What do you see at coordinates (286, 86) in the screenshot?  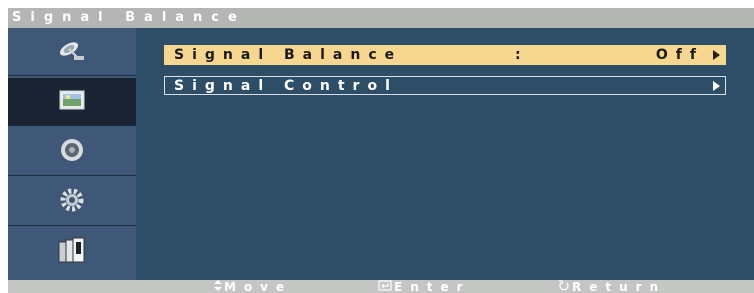 I see `menu-item-label: Signal Control` at bounding box center [286, 86].